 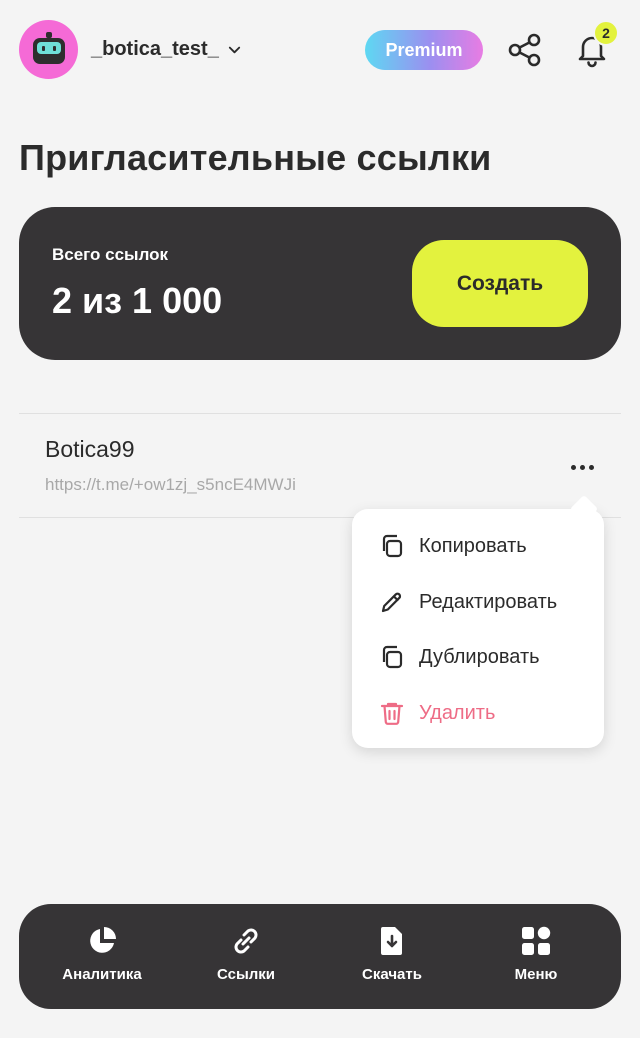 I want to click on trash-icon, so click(x=392, y=713).